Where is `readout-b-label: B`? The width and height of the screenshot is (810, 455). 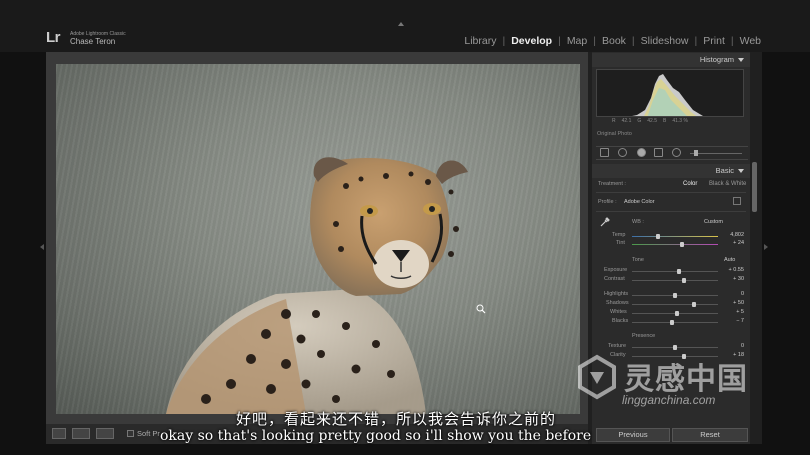
readout-b-label: B is located at coordinates (664, 121).